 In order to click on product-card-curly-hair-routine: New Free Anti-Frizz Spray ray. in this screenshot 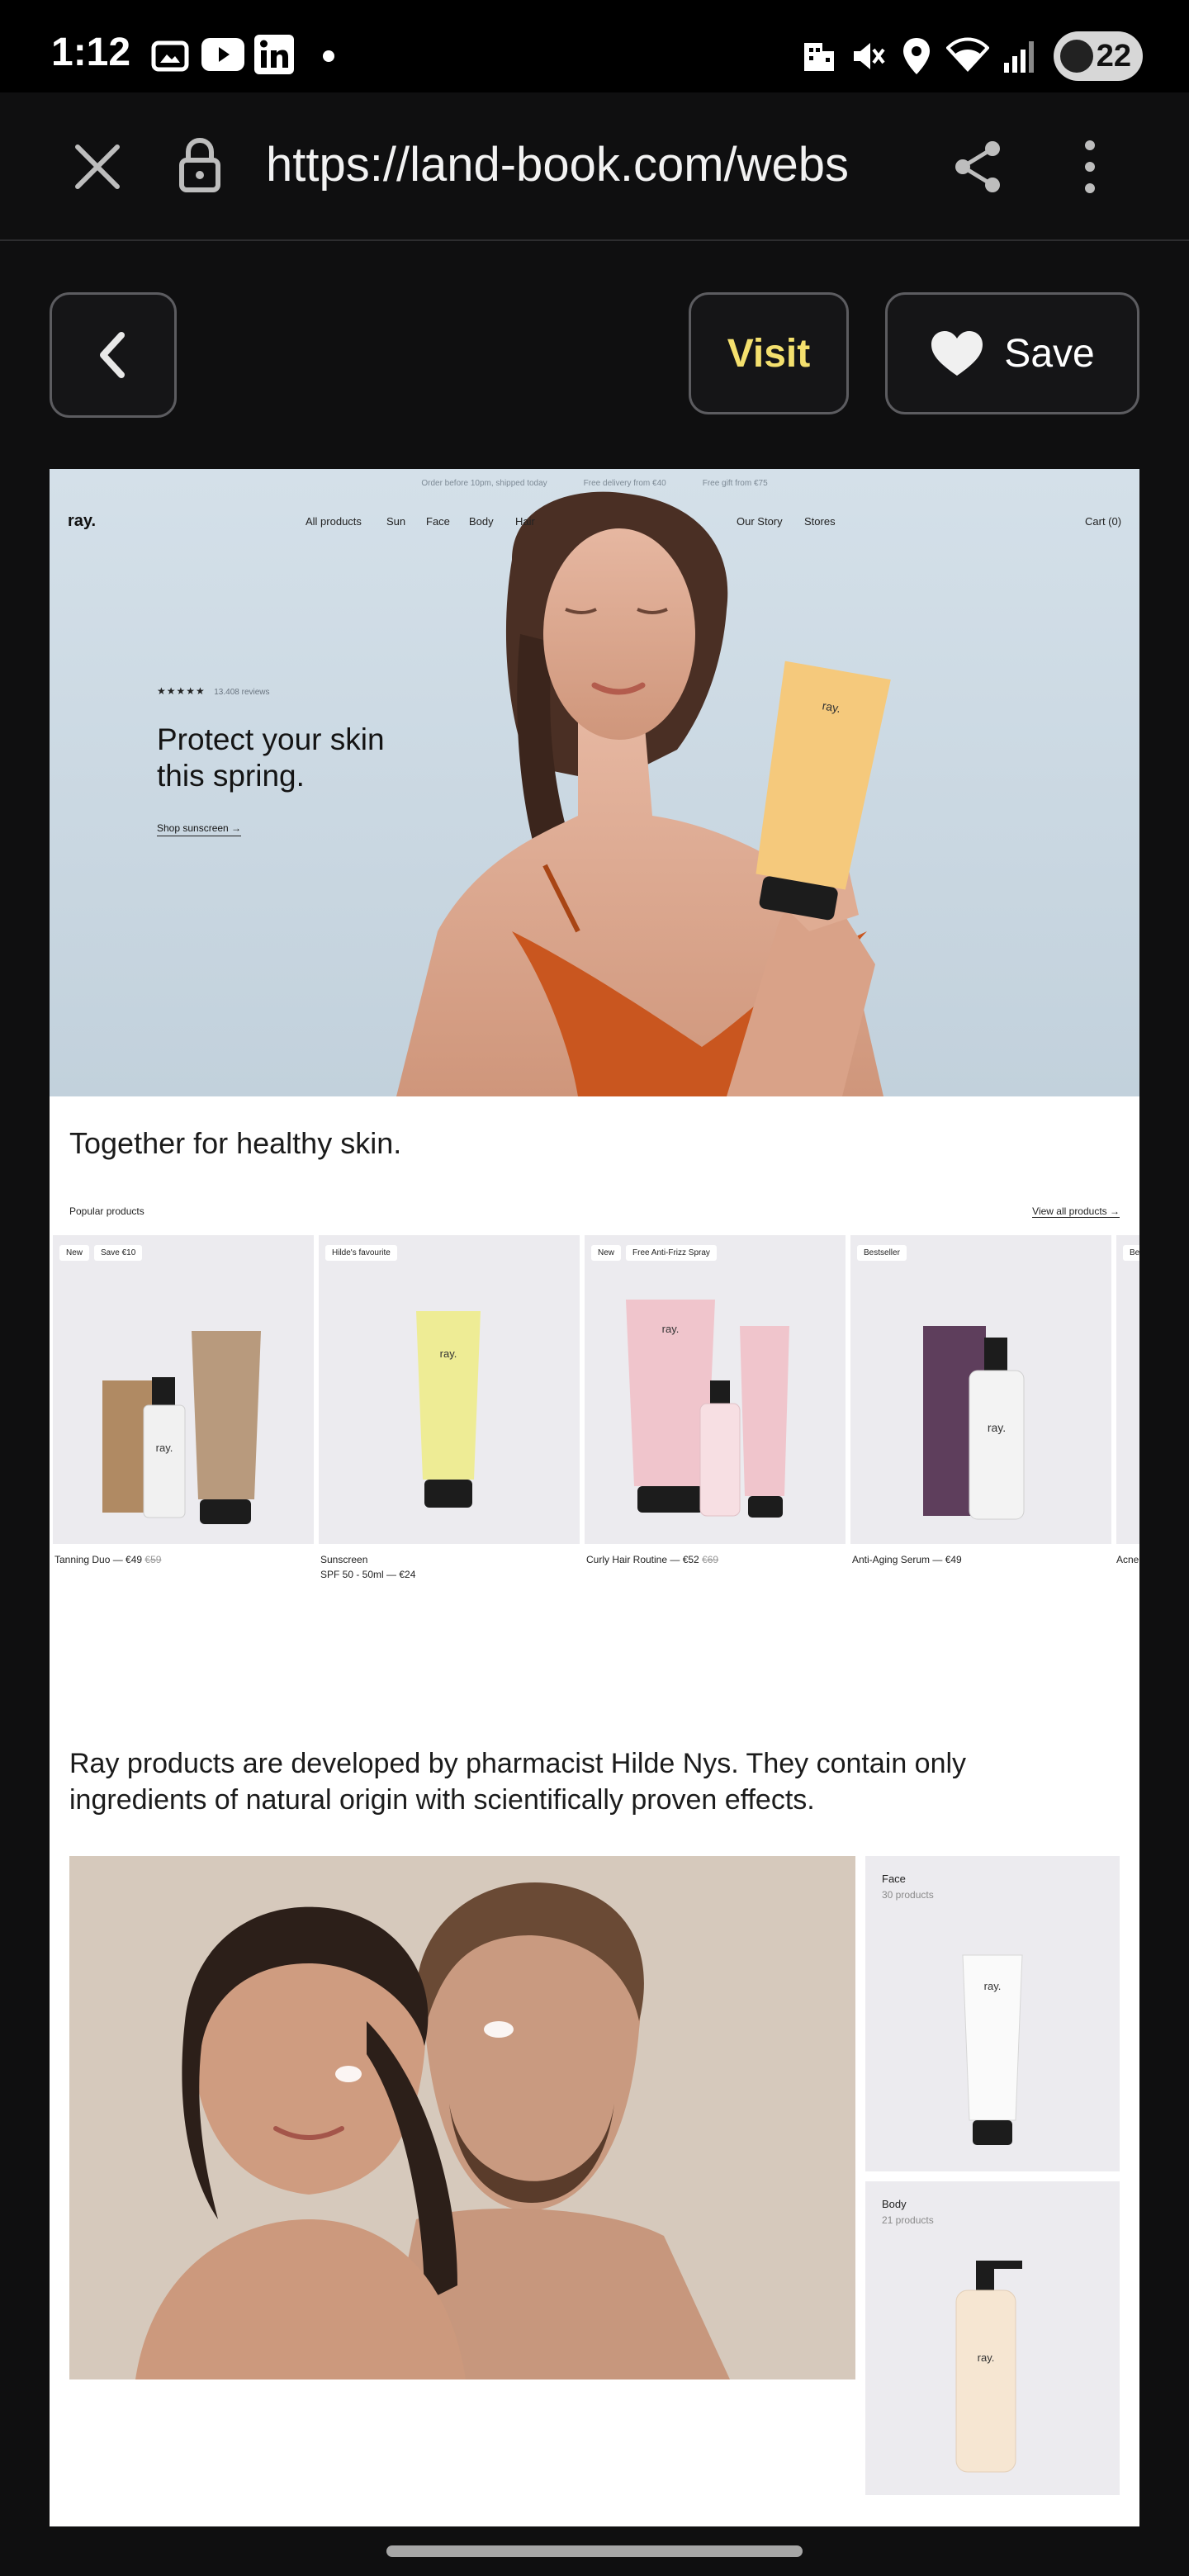, I will do `click(715, 1389)`.